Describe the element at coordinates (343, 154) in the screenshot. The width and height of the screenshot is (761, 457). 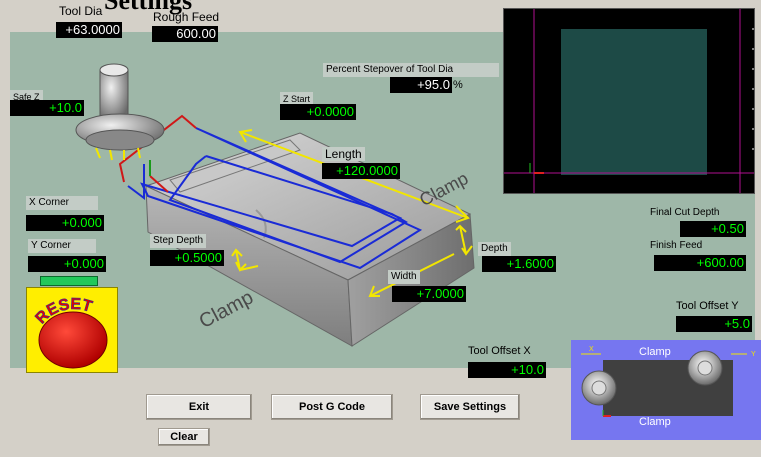
I see `length-label: Length` at that location.